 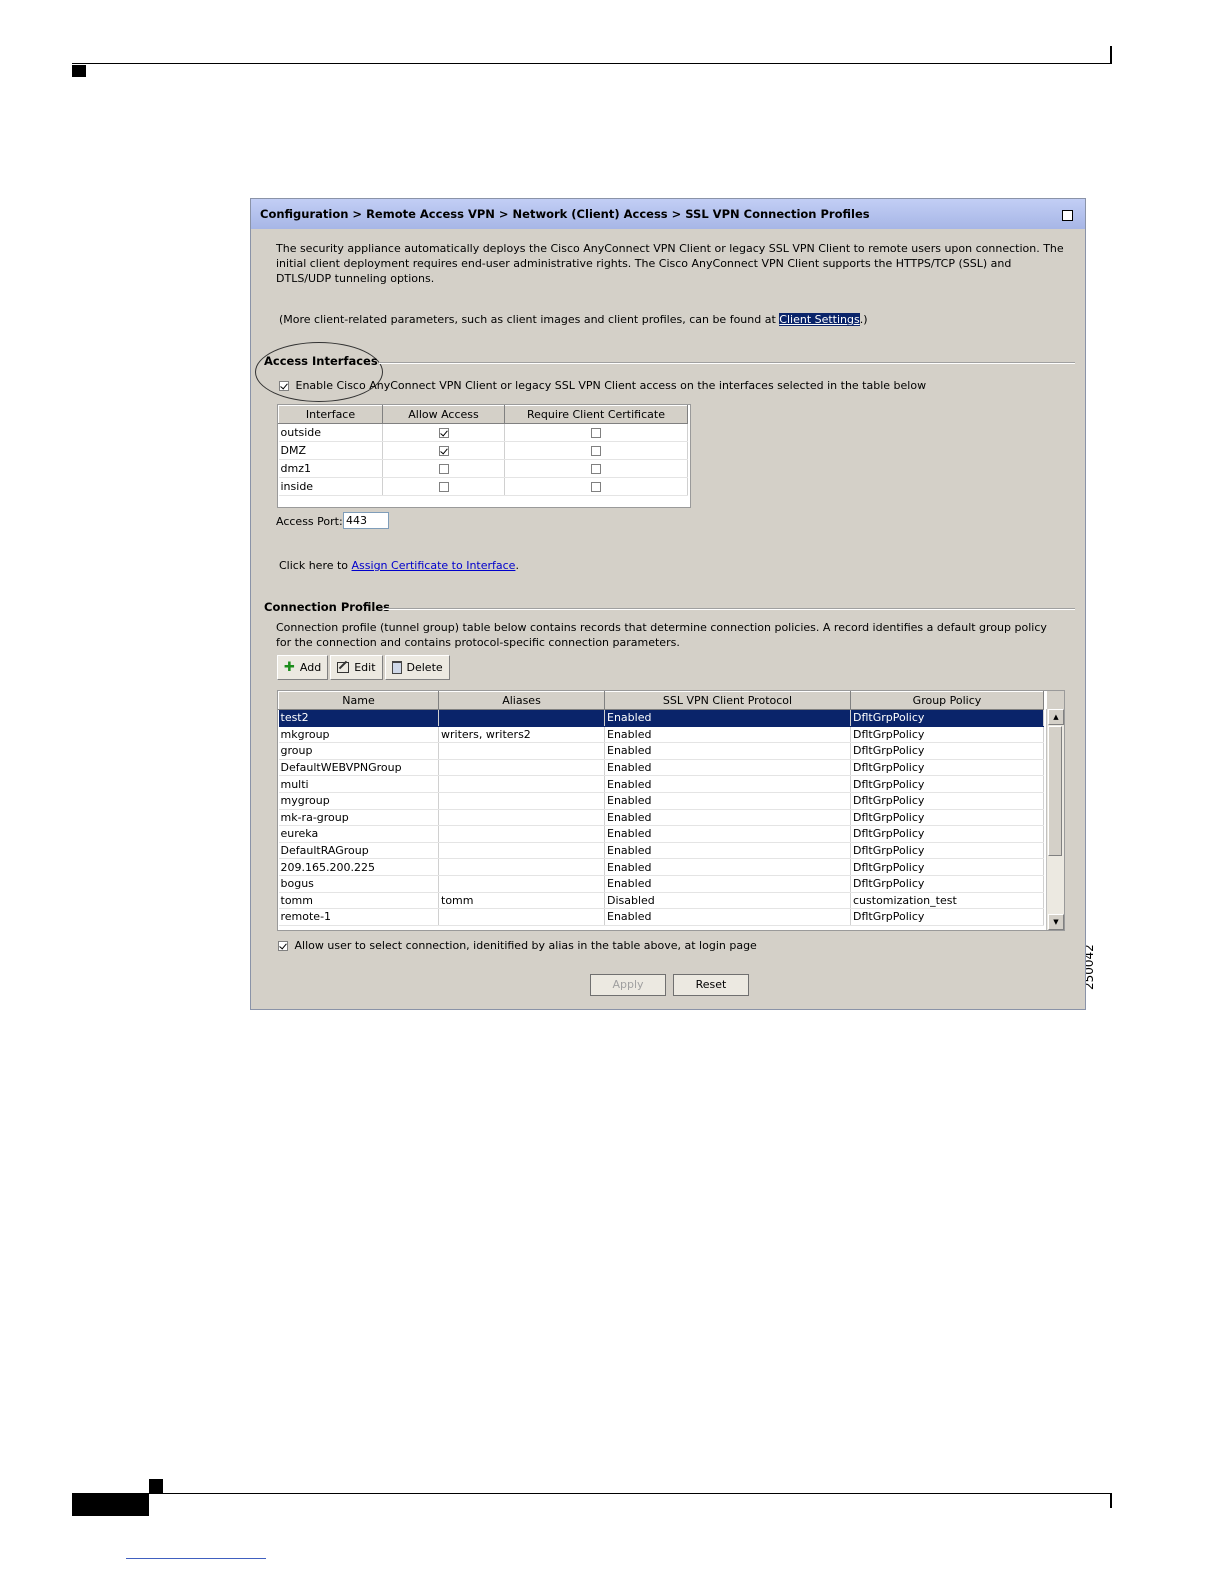 I want to click on col-aliases: Aliases, so click(x=521, y=700).